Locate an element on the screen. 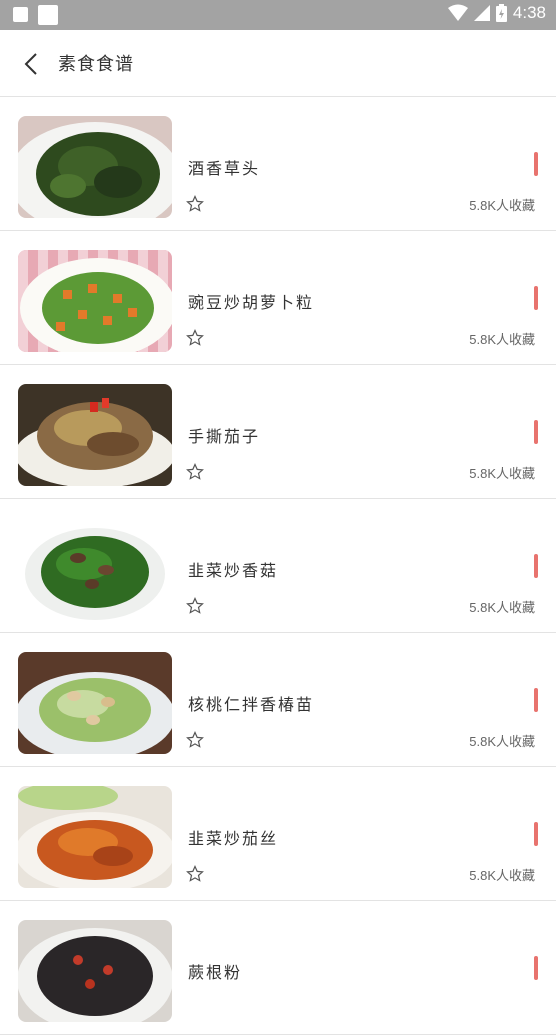 The height and width of the screenshot is (1035, 556). page-title: 素食食谱 is located at coordinates (96, 64).